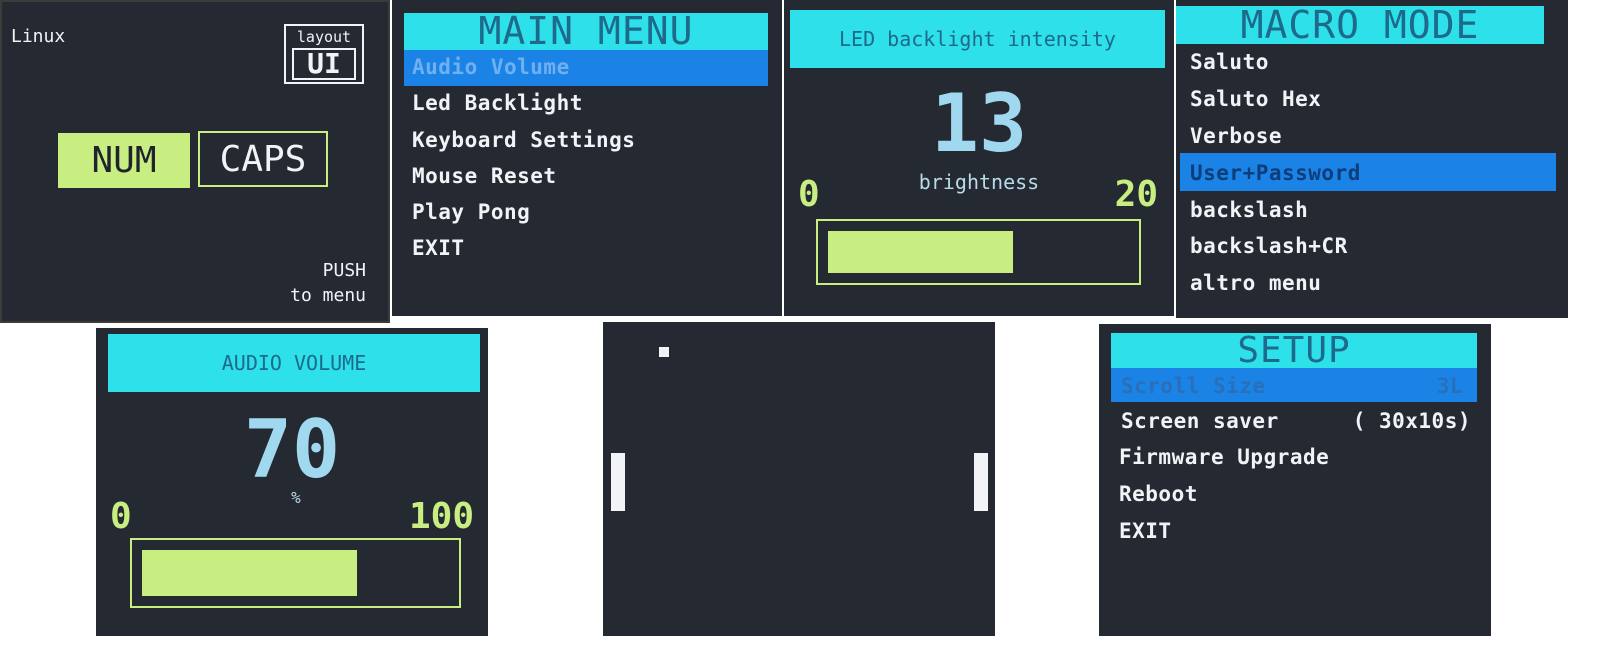 This screenshot has width=1600, height=656. Describe the element at coordinates (799, 479) in the screenshot. I see `pong-screen` at that location.